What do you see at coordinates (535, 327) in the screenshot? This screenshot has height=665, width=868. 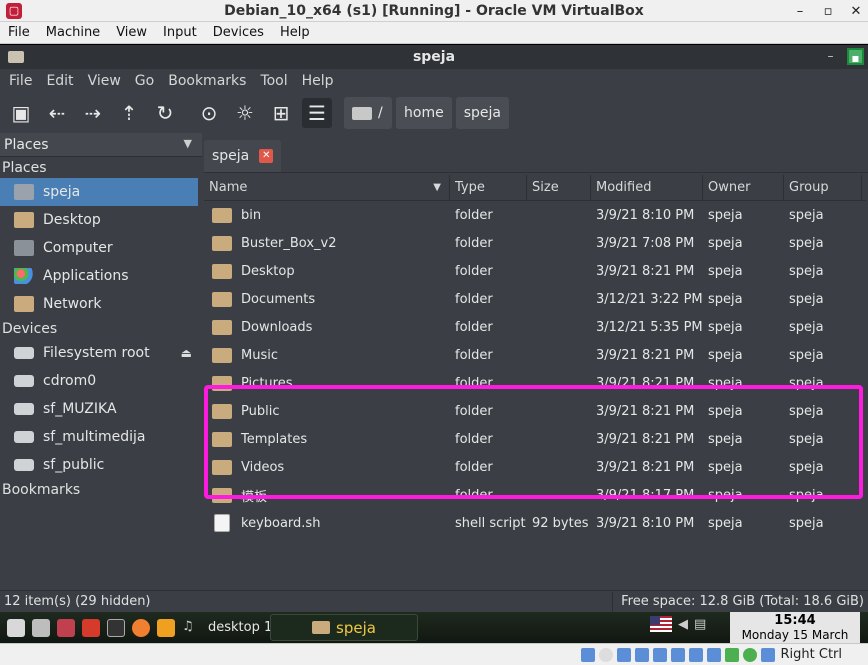 I see `table-row: Downloads folder 3/12/21 5:35 PM speja speja` at bounding box center [535, 327].